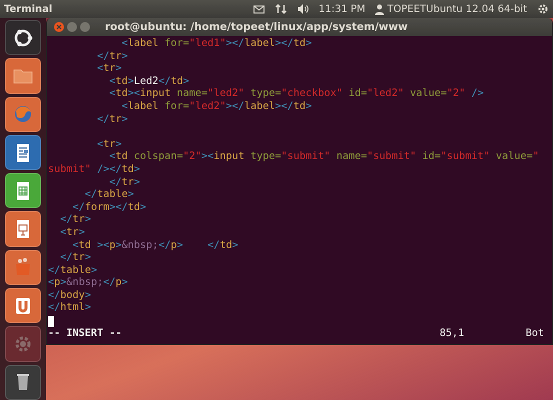 The width and height of the screenshot is (553, 400). What do you see at coordinates (85, 334) in the screenshot?
I see `mode-indicator: -- INSERT --` at bounding box center [85, 334].